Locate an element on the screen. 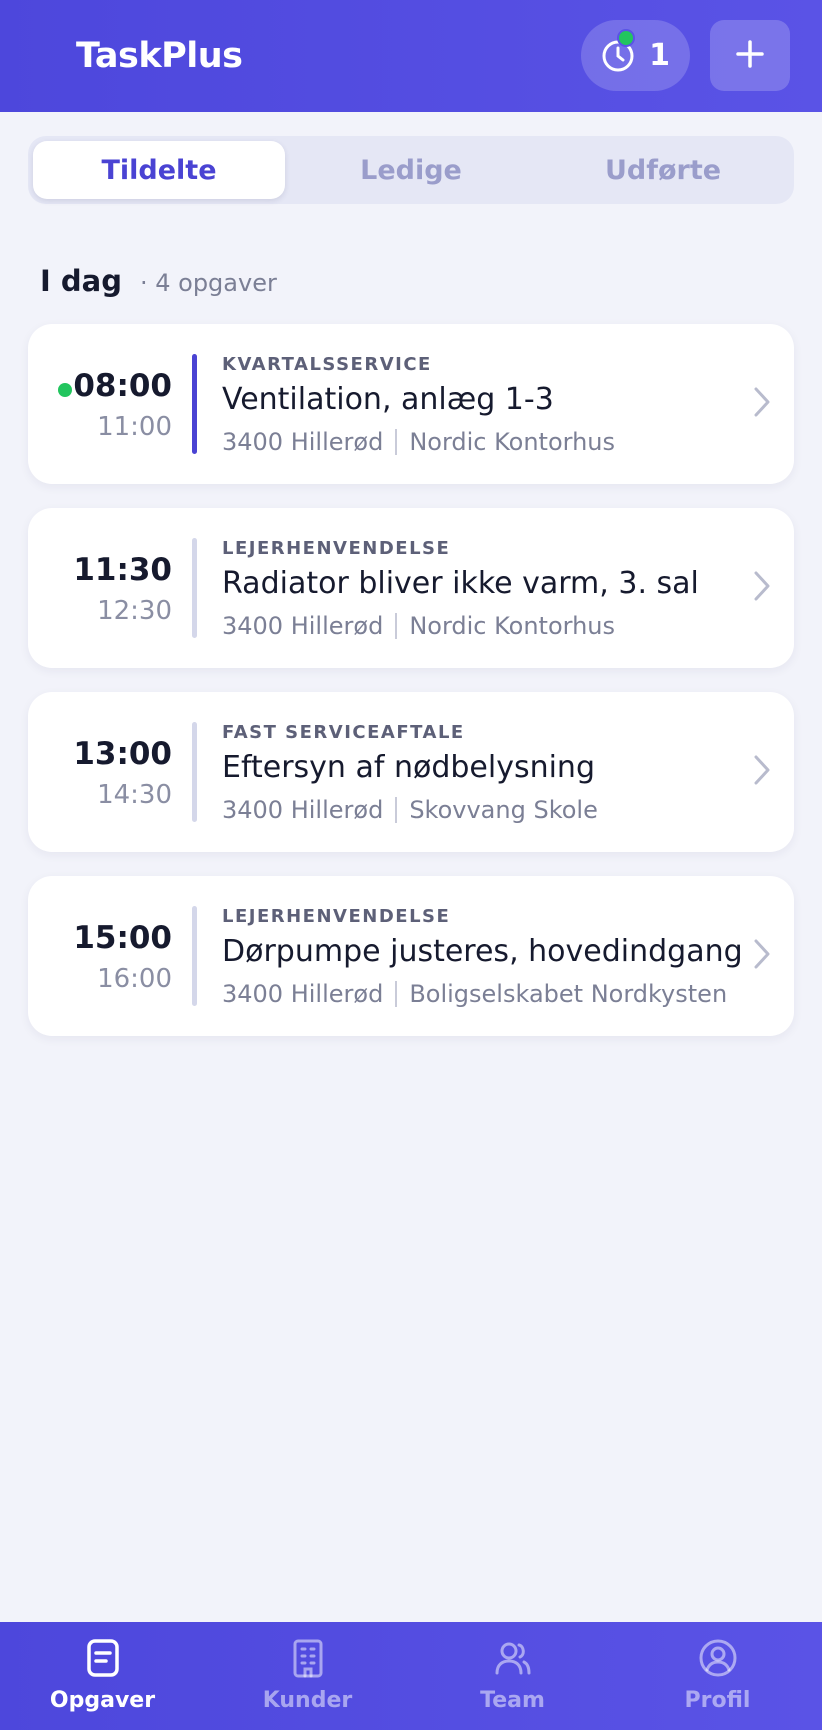 This screenshot has width=822, height=1730. section-task-count: · 4 opgaver is located at coordinates (208, 283).